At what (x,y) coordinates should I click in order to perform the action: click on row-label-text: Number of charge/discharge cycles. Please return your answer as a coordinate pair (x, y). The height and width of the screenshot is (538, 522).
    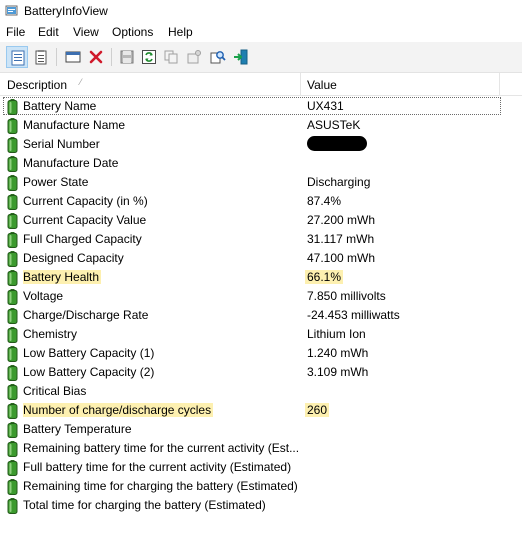
    Looking at the image, I should click on (118, 410).